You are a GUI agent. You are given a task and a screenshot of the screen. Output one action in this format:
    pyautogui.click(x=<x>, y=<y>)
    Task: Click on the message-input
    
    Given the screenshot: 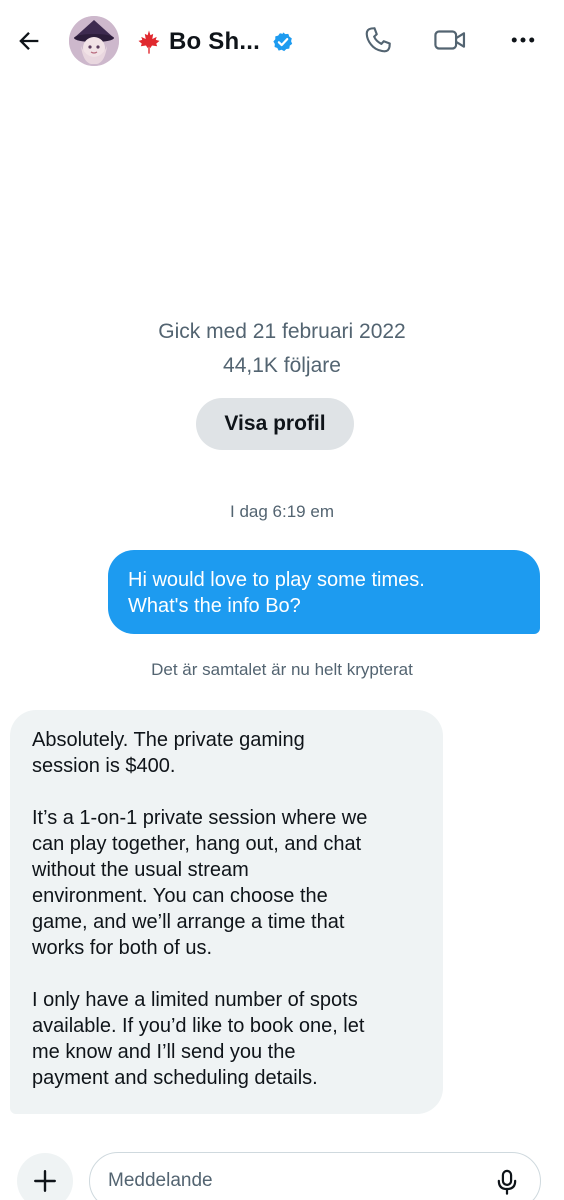 What is the action you would take?
    pyautogui.click(x=288, y=1181)
    